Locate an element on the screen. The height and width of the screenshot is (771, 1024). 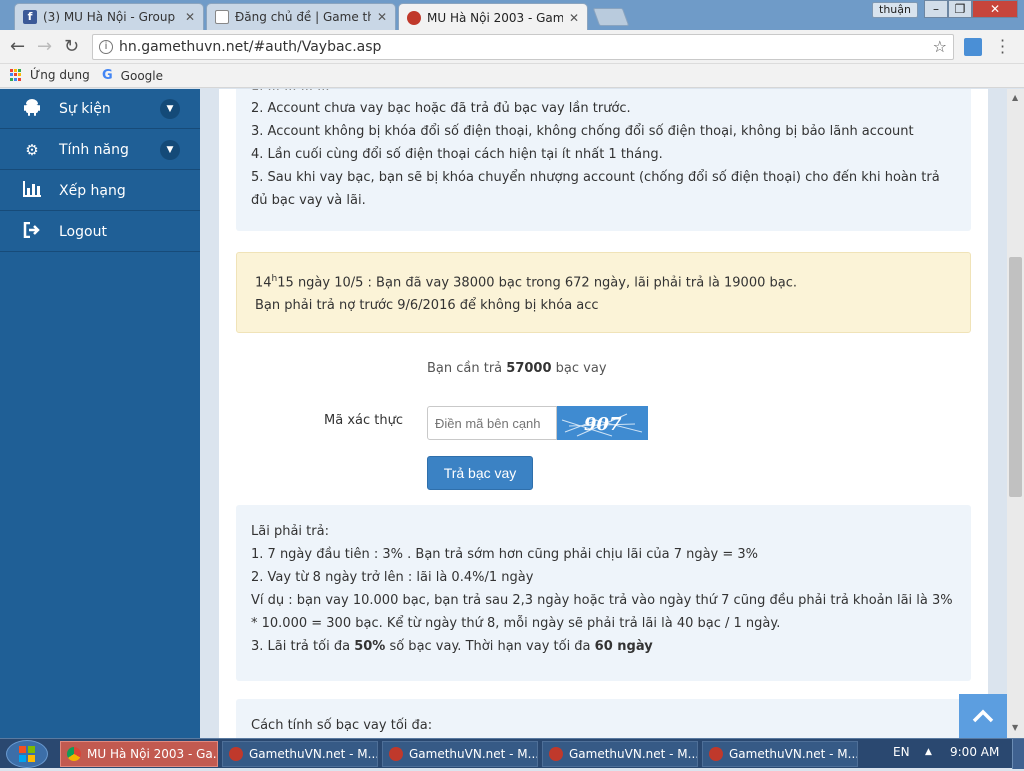
captcha-image: 907 is located at coordinates (602, 423).